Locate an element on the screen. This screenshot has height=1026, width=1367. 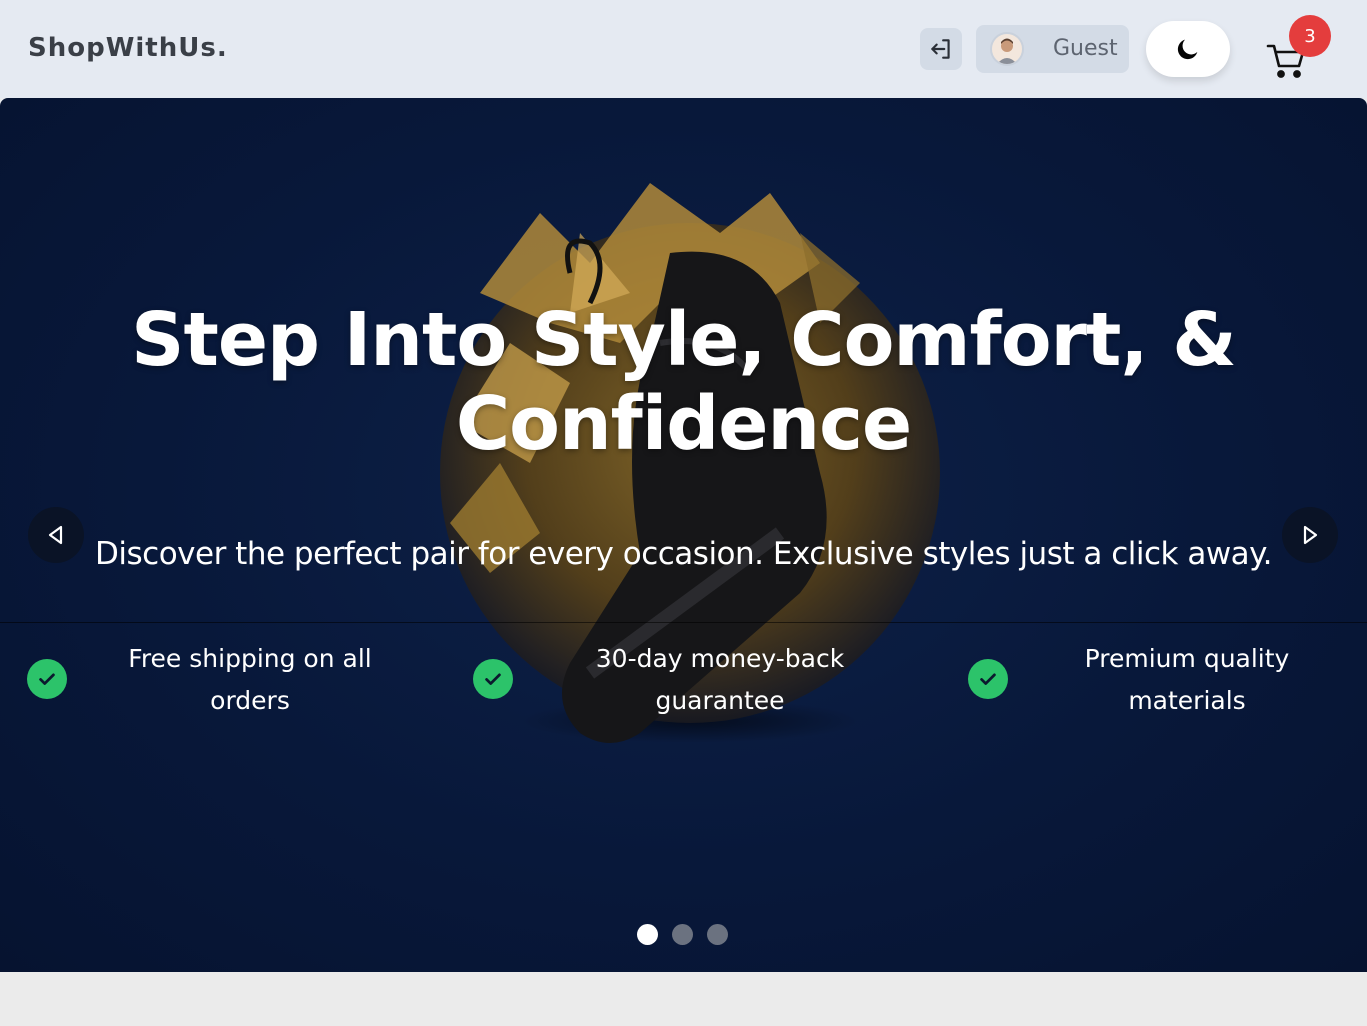
brand-logo: ShopWithUs. is located at coordinates (128, 48).